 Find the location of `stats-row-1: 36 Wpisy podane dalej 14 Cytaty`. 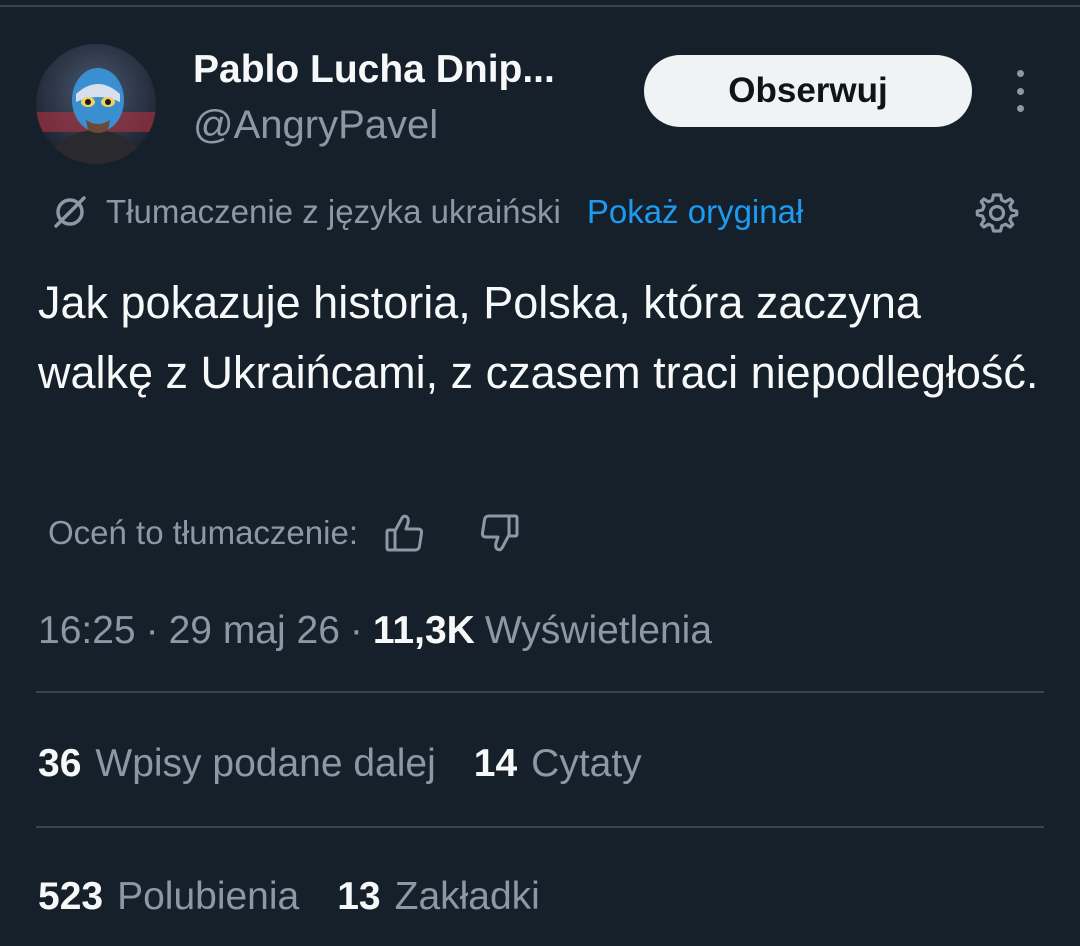

stats-row-1: 36 Wpisy podane dalej 14 Cytaty is located at coordinates (340, 764).